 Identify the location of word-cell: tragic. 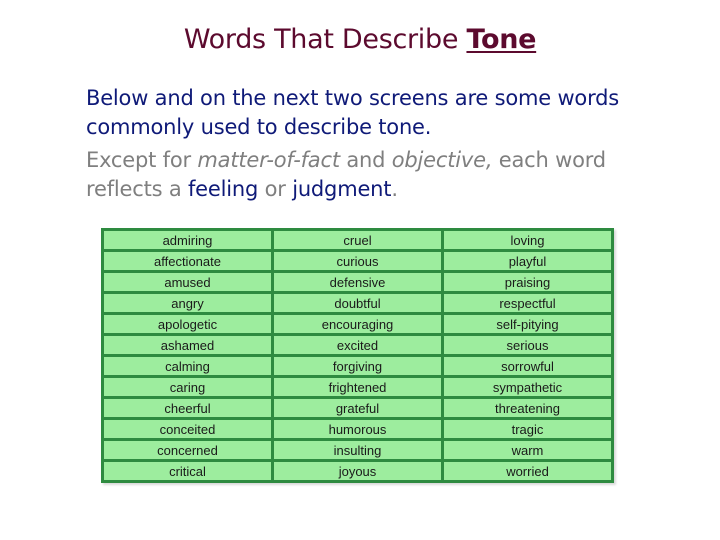
(527, 429).